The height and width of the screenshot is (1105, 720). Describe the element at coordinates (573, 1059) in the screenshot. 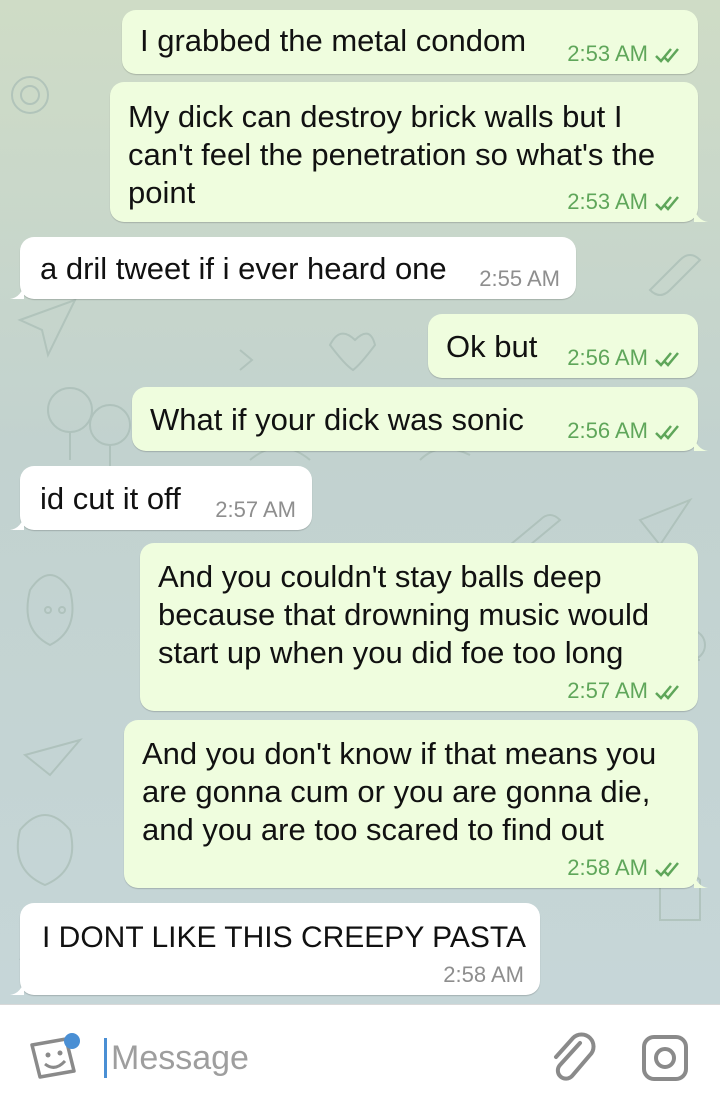

I see `paperclip-icon` at that location.